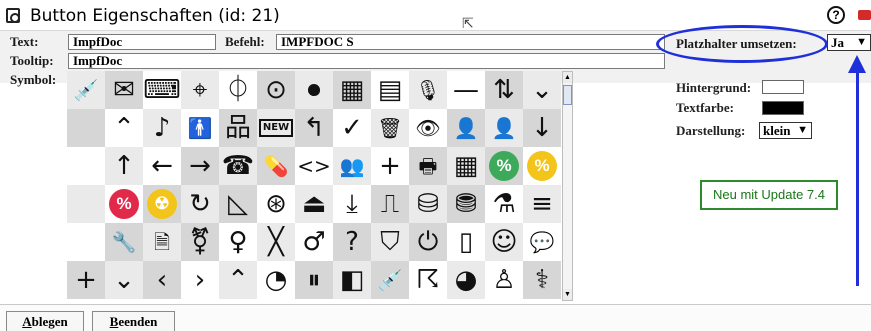 This screenshot has width=871, height=331. Describe the element at coordinates (849, 42) in the screenshot. I see `platzhalter-select: Ja ▼` at that location.